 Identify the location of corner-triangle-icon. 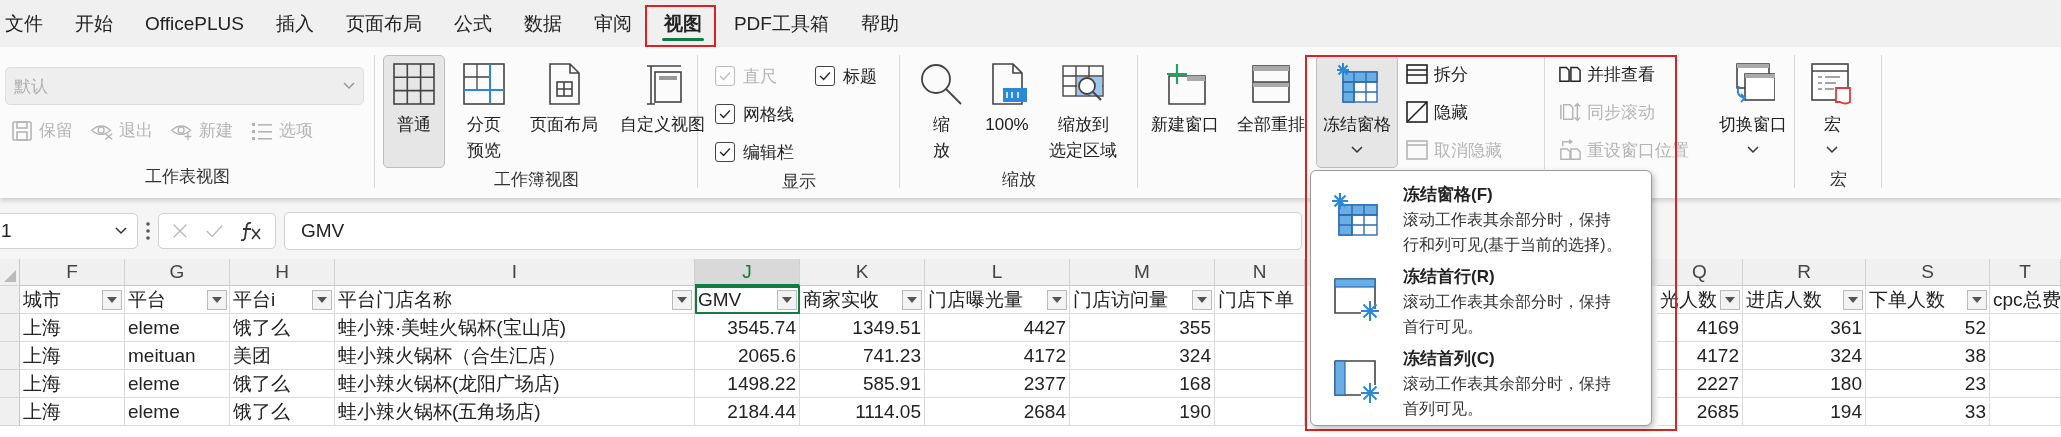
(10, 276).